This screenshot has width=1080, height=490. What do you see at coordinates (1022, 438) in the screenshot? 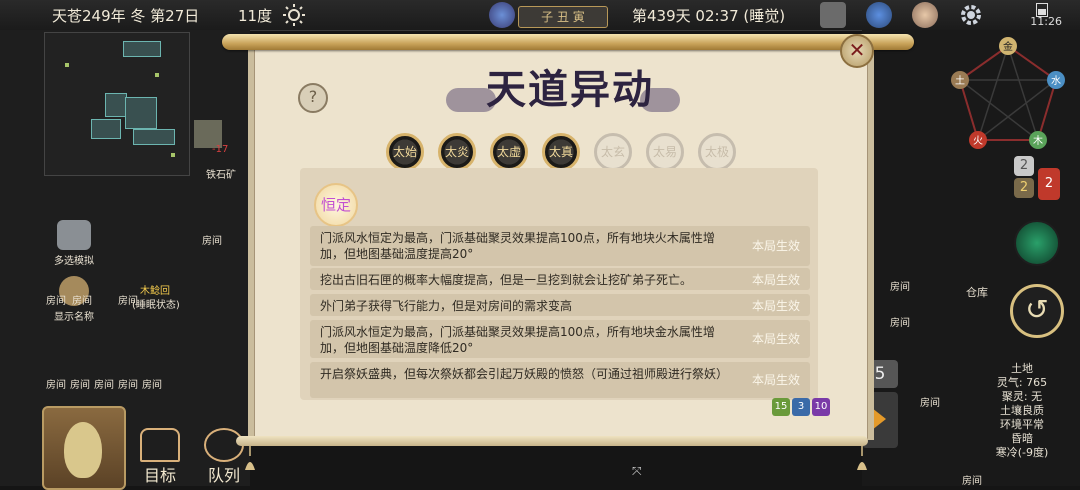
I see `tile-info-line: 昏暗` at bounding box center [1022, 438].